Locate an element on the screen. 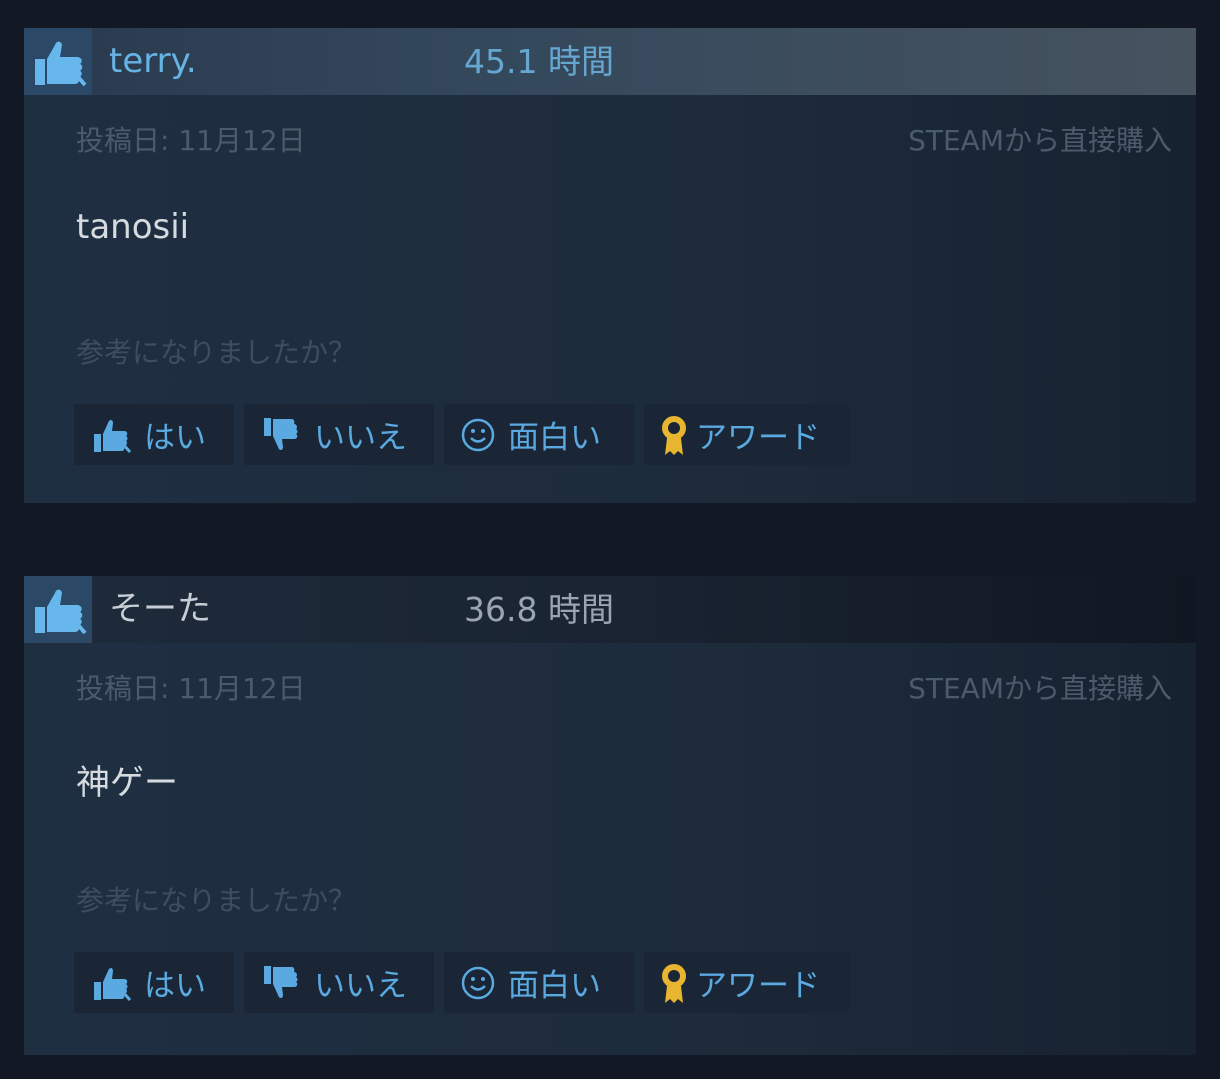 The height and width of the screenshot is (1079, 1220). review-text: tanosii is located at coordinates (133, 227).